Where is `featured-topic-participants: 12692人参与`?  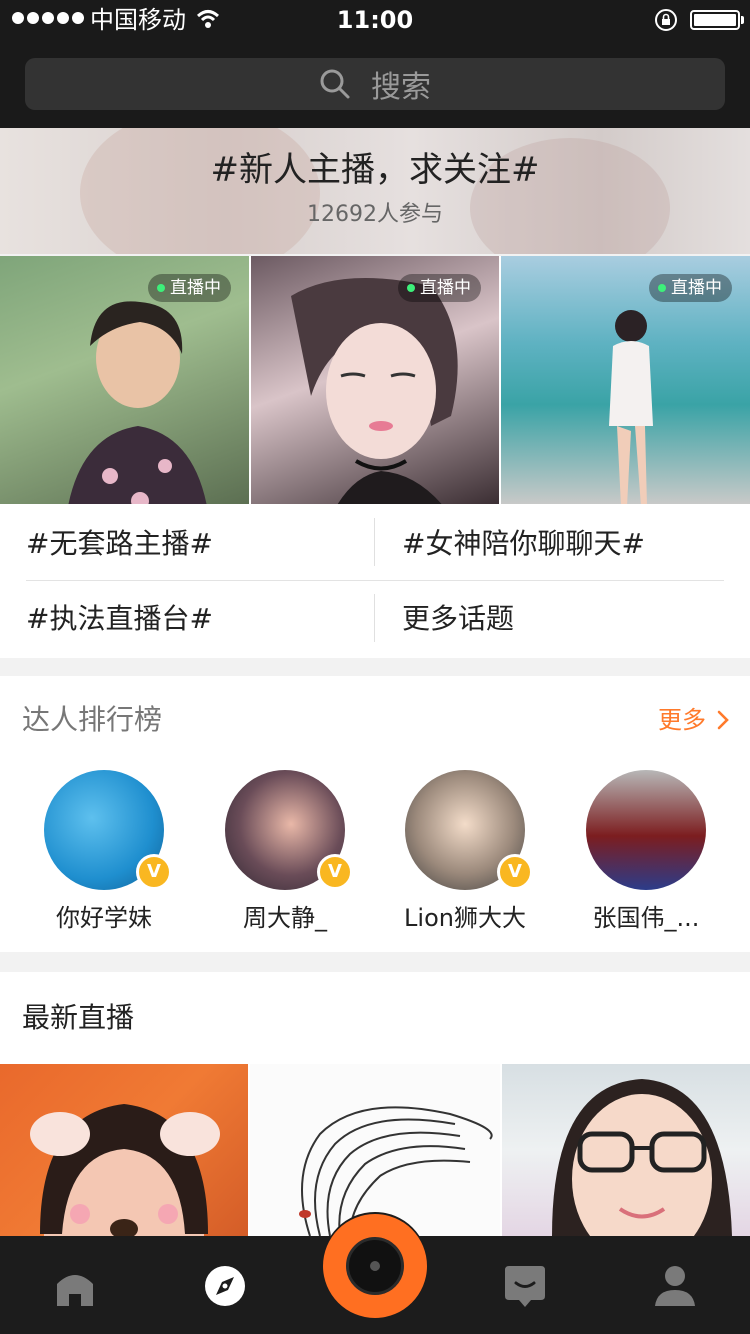 featured-topic-participants: 12692人参与 is located at coordinates (375, 214).